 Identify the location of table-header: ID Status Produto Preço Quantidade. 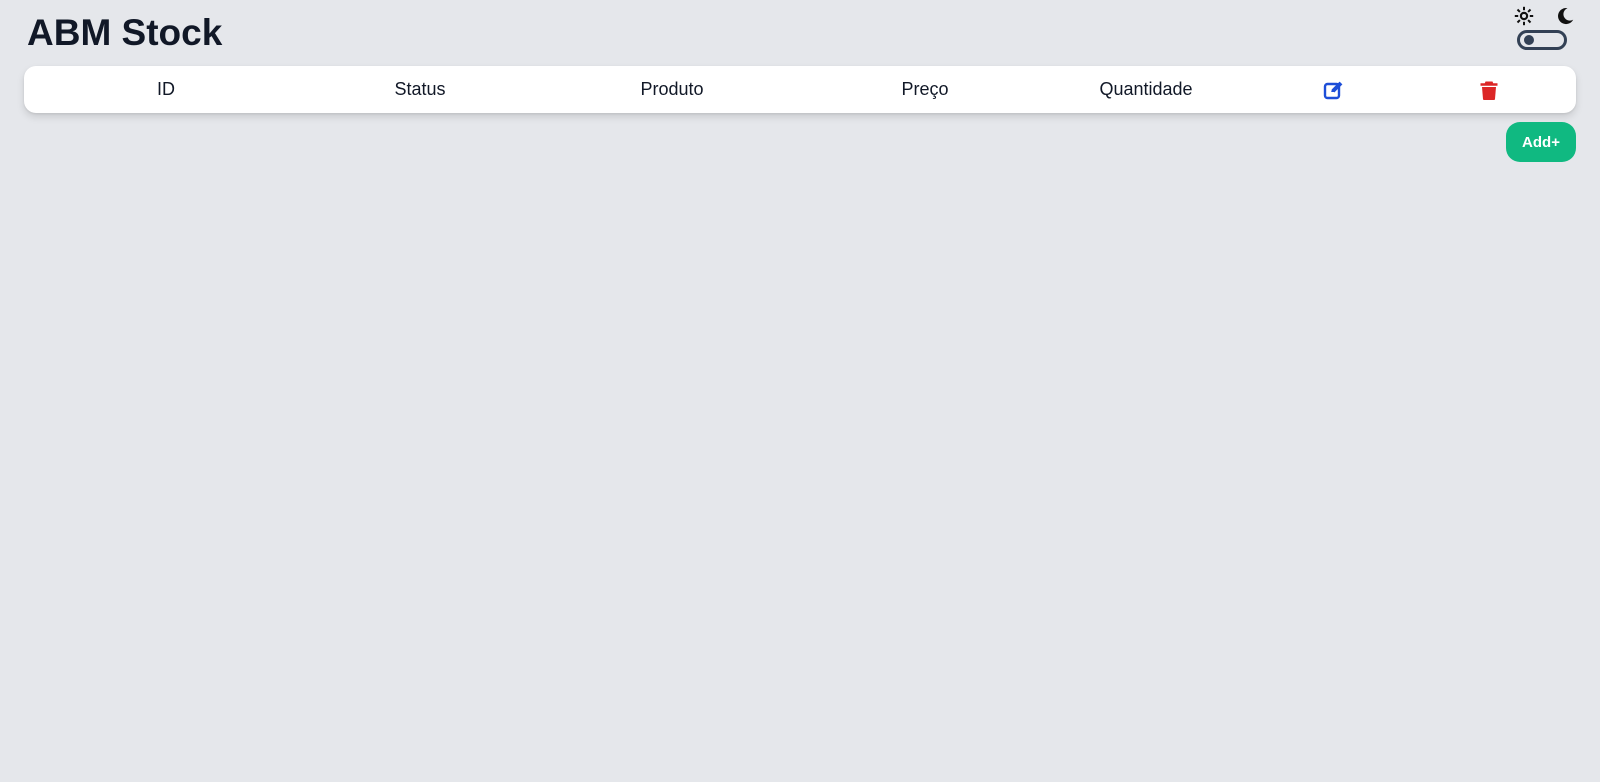
(800, 89).